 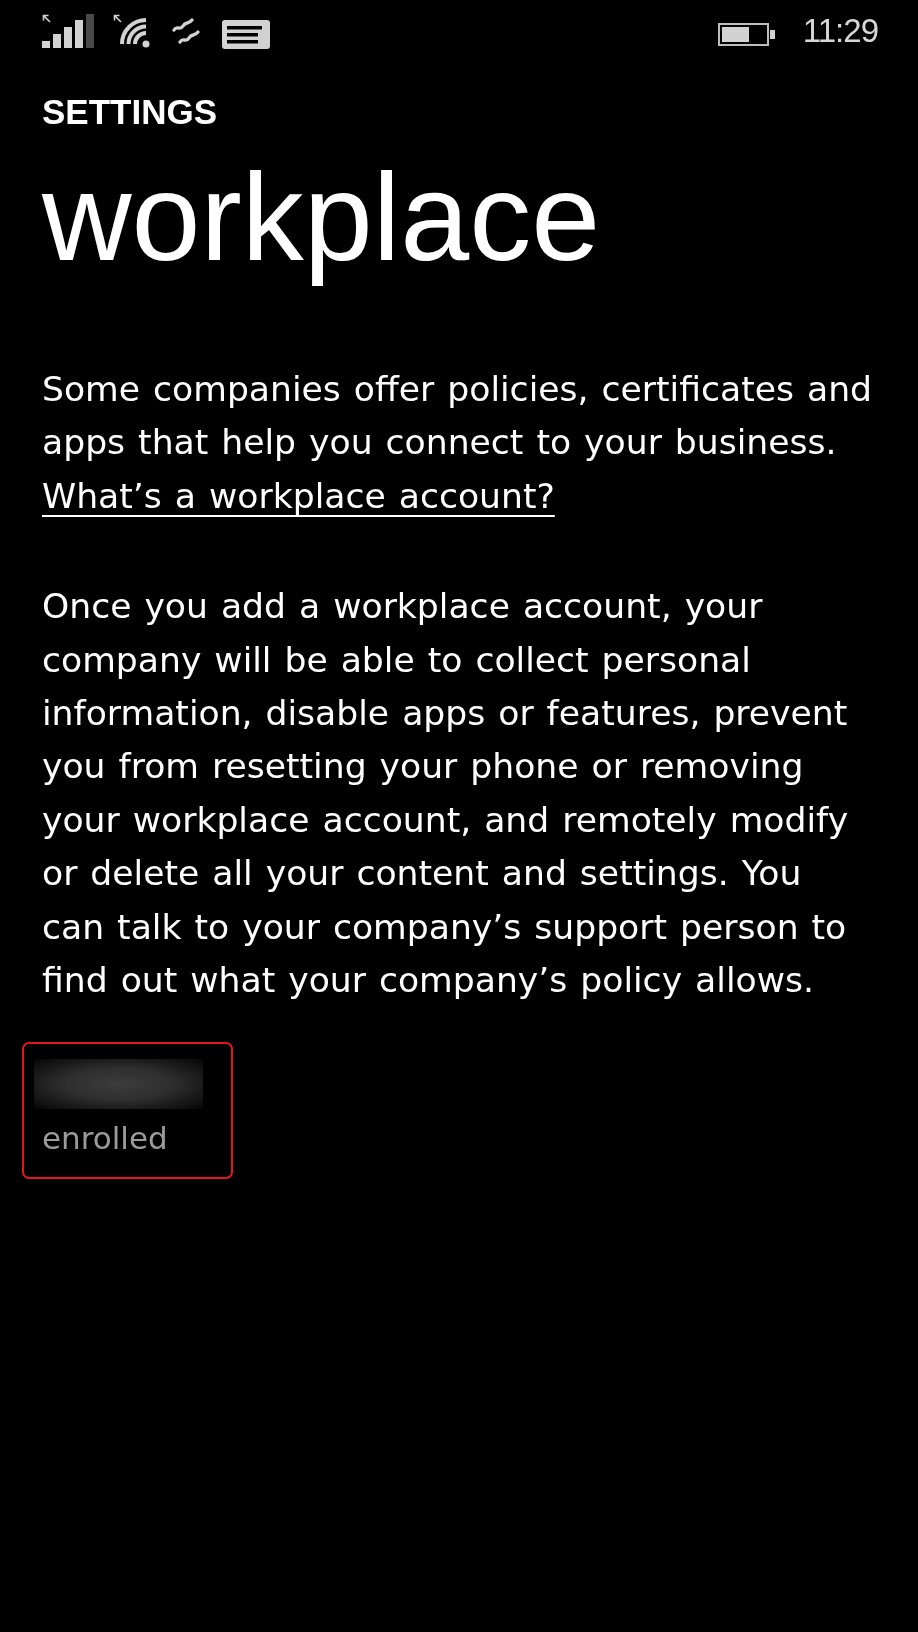 What do you see at coordinates (840, 30) in the screenshot?
I see `clock-time: 11:29` at bounding box center [840, 30].